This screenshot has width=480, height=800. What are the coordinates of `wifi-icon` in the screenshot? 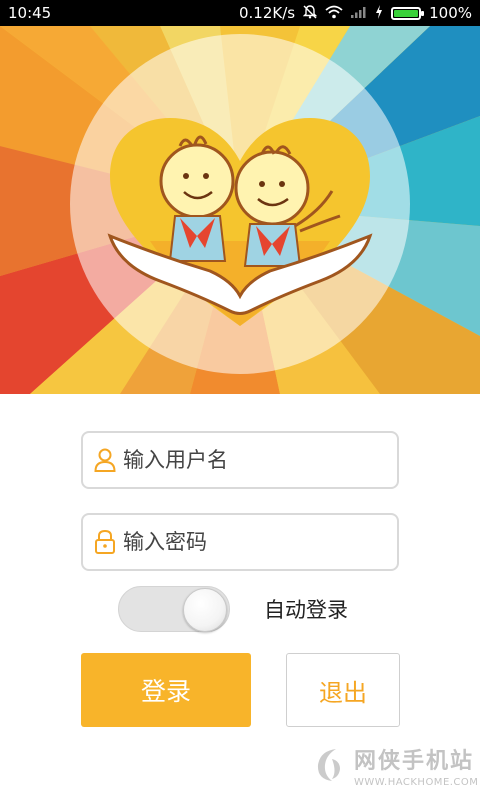 It's located at (334, 13).